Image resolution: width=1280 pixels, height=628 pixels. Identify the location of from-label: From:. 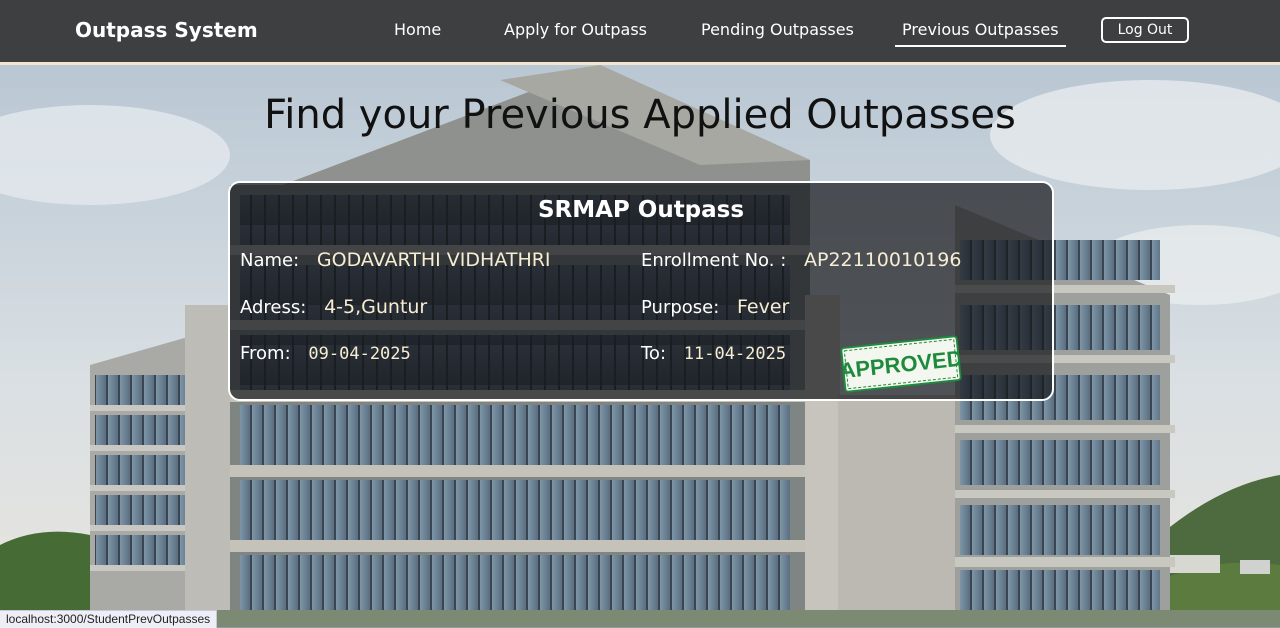
(265, 353).